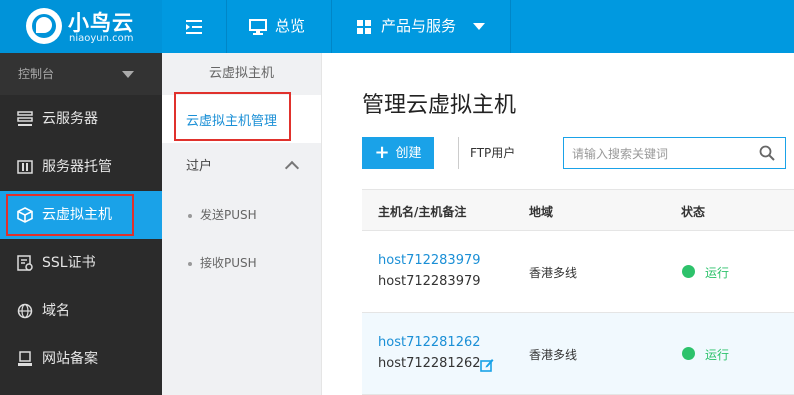 Image resolution: width=794 pixels, height=395 pixels. What do you see at coordinates (25, 263) in the screenshot?
I see `certificate-icon` at bounding box center [25, 263].